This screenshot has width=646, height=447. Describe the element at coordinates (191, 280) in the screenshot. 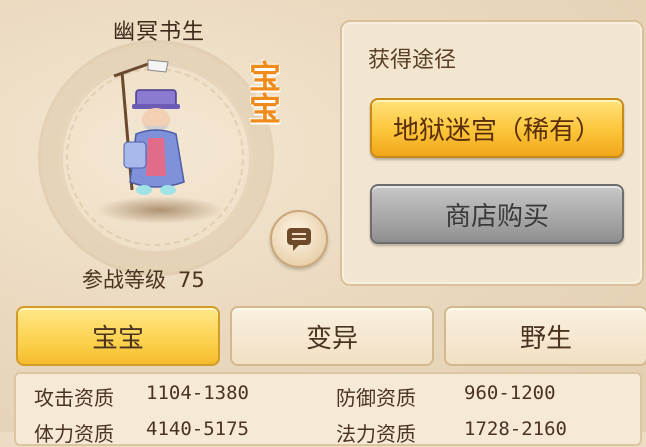

I see `battle-level-value: 75` at that location.